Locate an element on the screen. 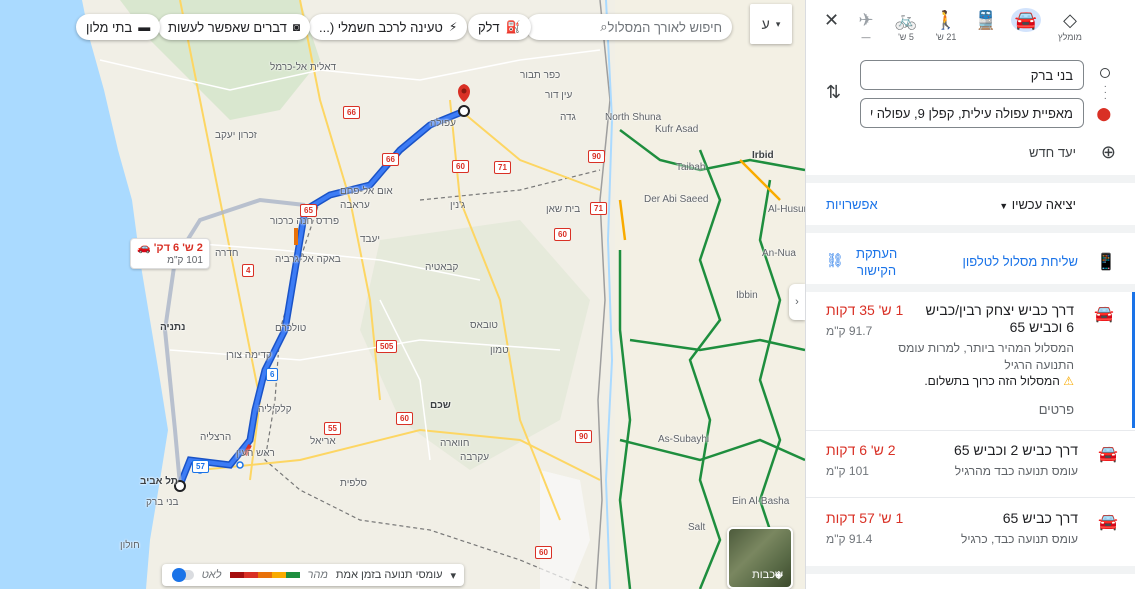 The height and width of the screenshot is (589, 1135). search-along-route: חיפוש לאורך המסלול ⌕ is located at coordinates (629, 27).